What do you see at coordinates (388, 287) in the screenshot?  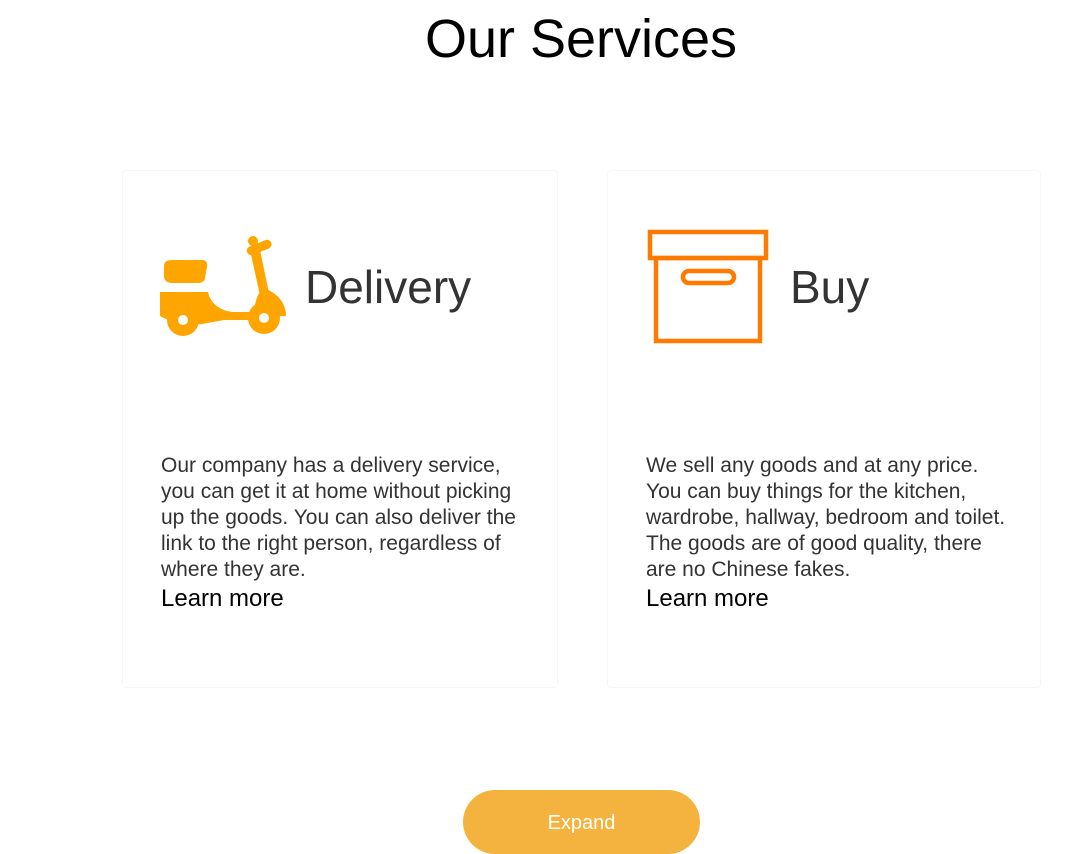 I see `service-title: Delivery` at bounding box center [388, 287].